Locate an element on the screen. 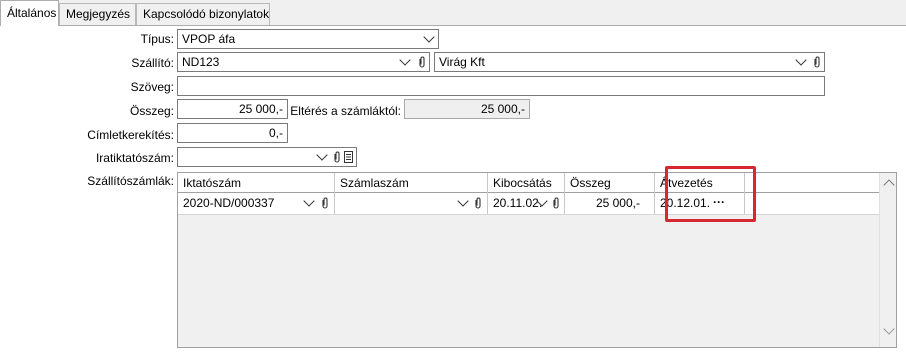 The height and width of the screenshot is (363, 906). osszeg-label: Összeg: is located at coordinates (151, 111).